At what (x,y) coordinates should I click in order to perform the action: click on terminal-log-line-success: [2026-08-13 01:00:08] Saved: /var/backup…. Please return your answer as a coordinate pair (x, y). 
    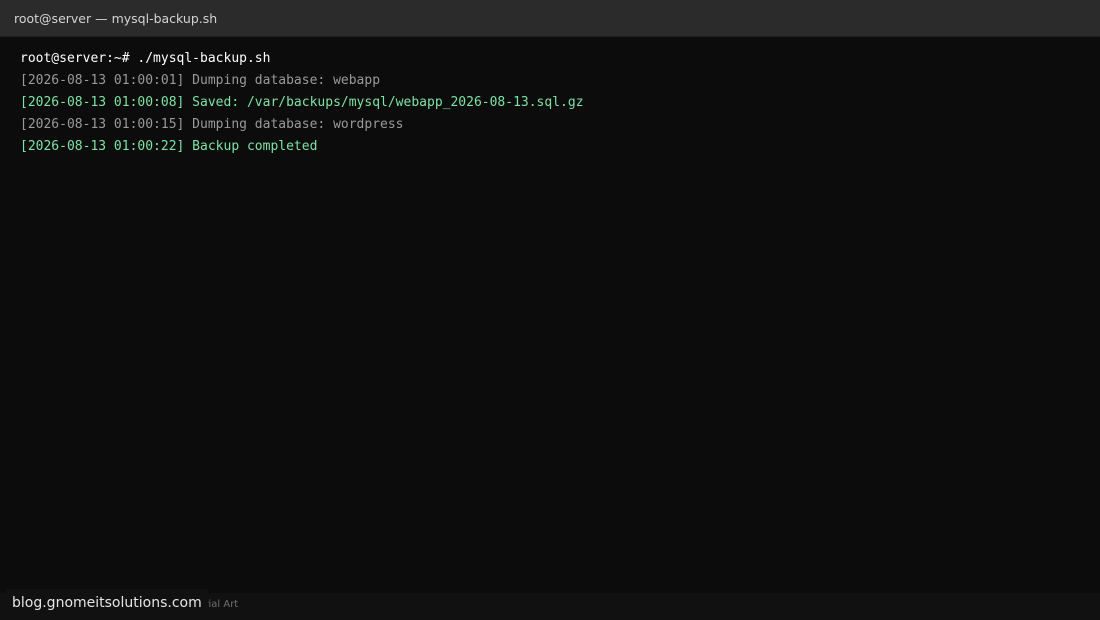
    Looking at the image, I should click on (302, 102).